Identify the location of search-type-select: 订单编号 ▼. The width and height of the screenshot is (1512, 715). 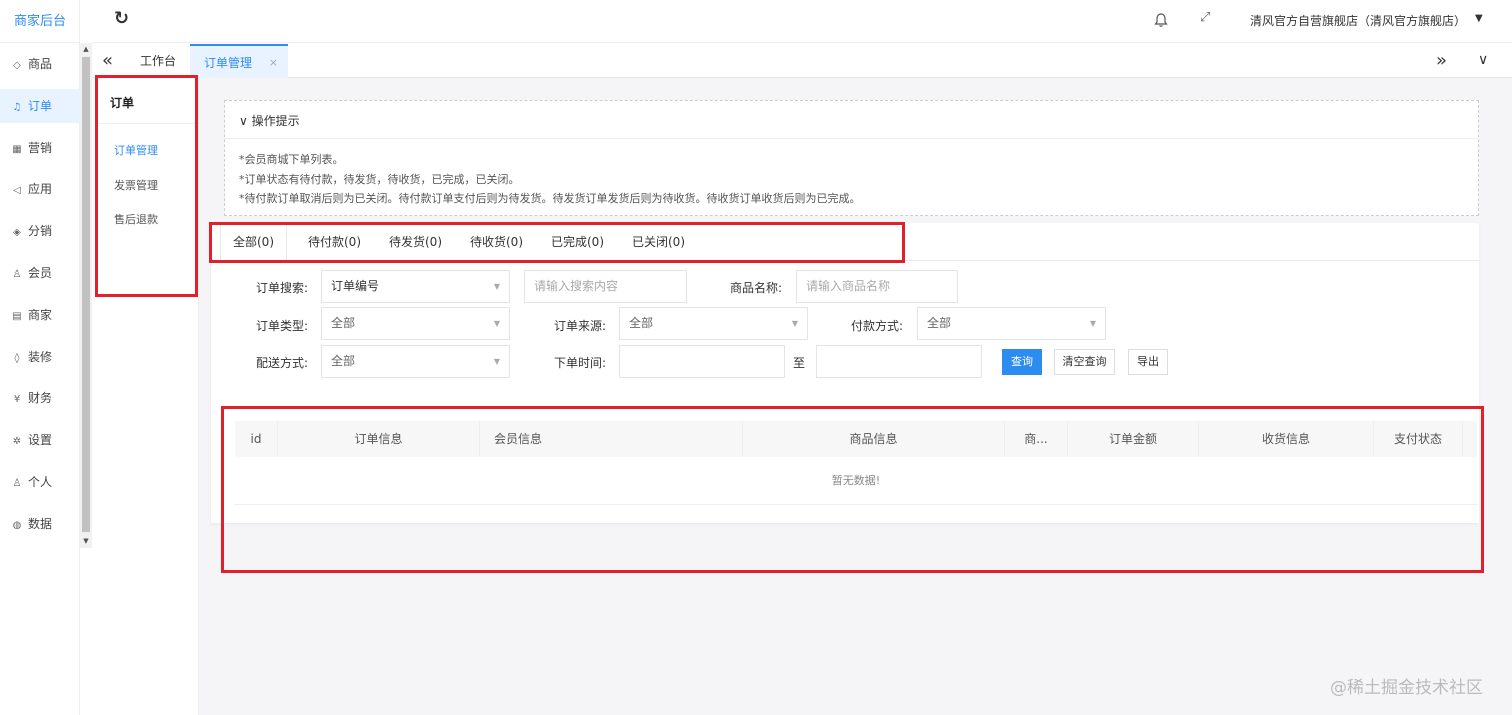
(415, 286).